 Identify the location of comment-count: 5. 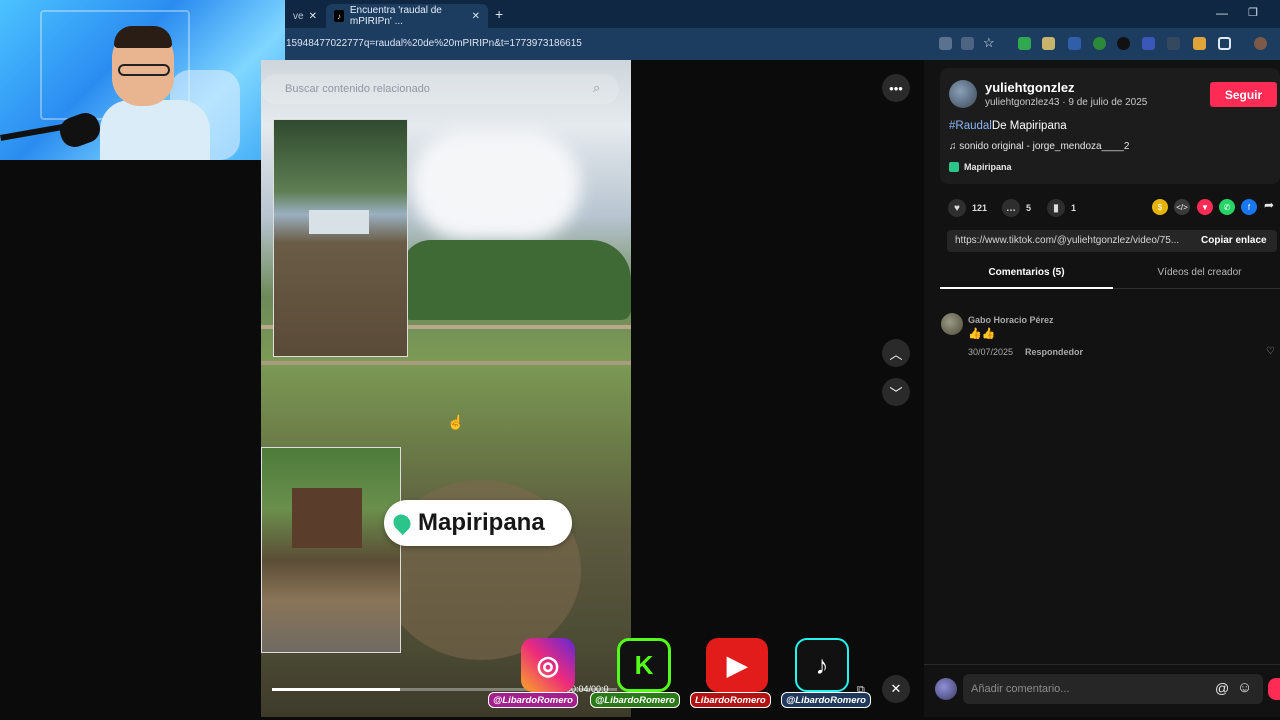
(1029, 208).